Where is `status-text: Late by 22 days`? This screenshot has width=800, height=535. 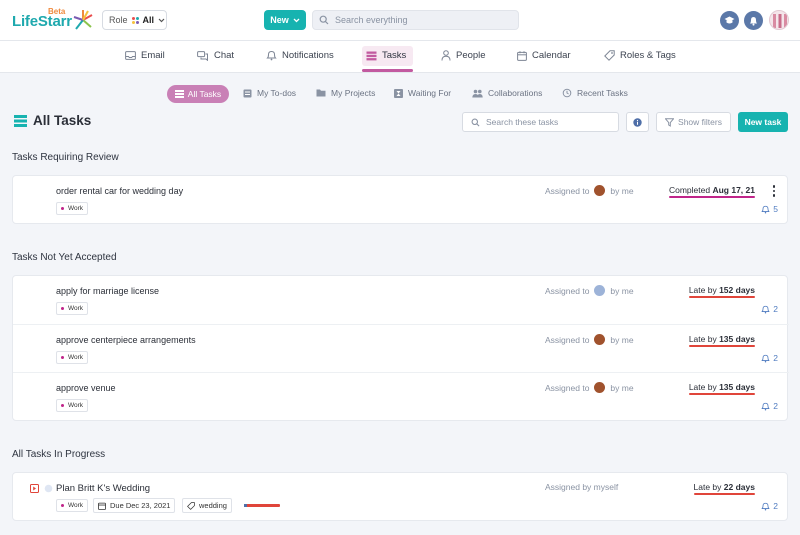
status-text: Late by 22 days is located at coordinates (724, 488).